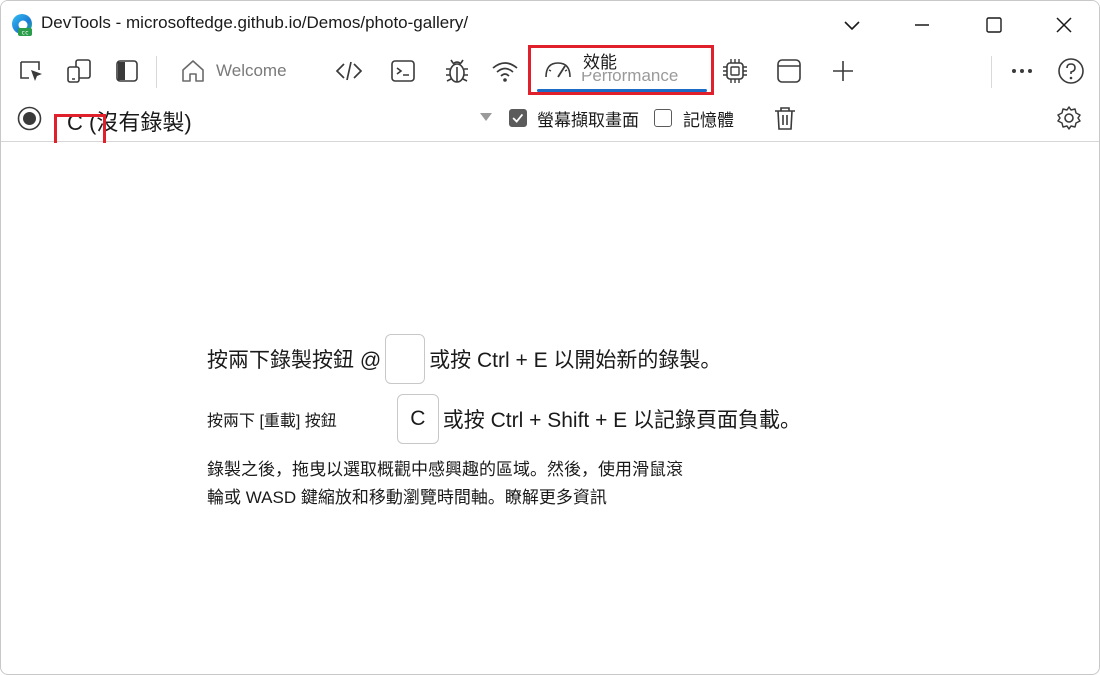  I want to click on maximize-button, so click(994, 25).